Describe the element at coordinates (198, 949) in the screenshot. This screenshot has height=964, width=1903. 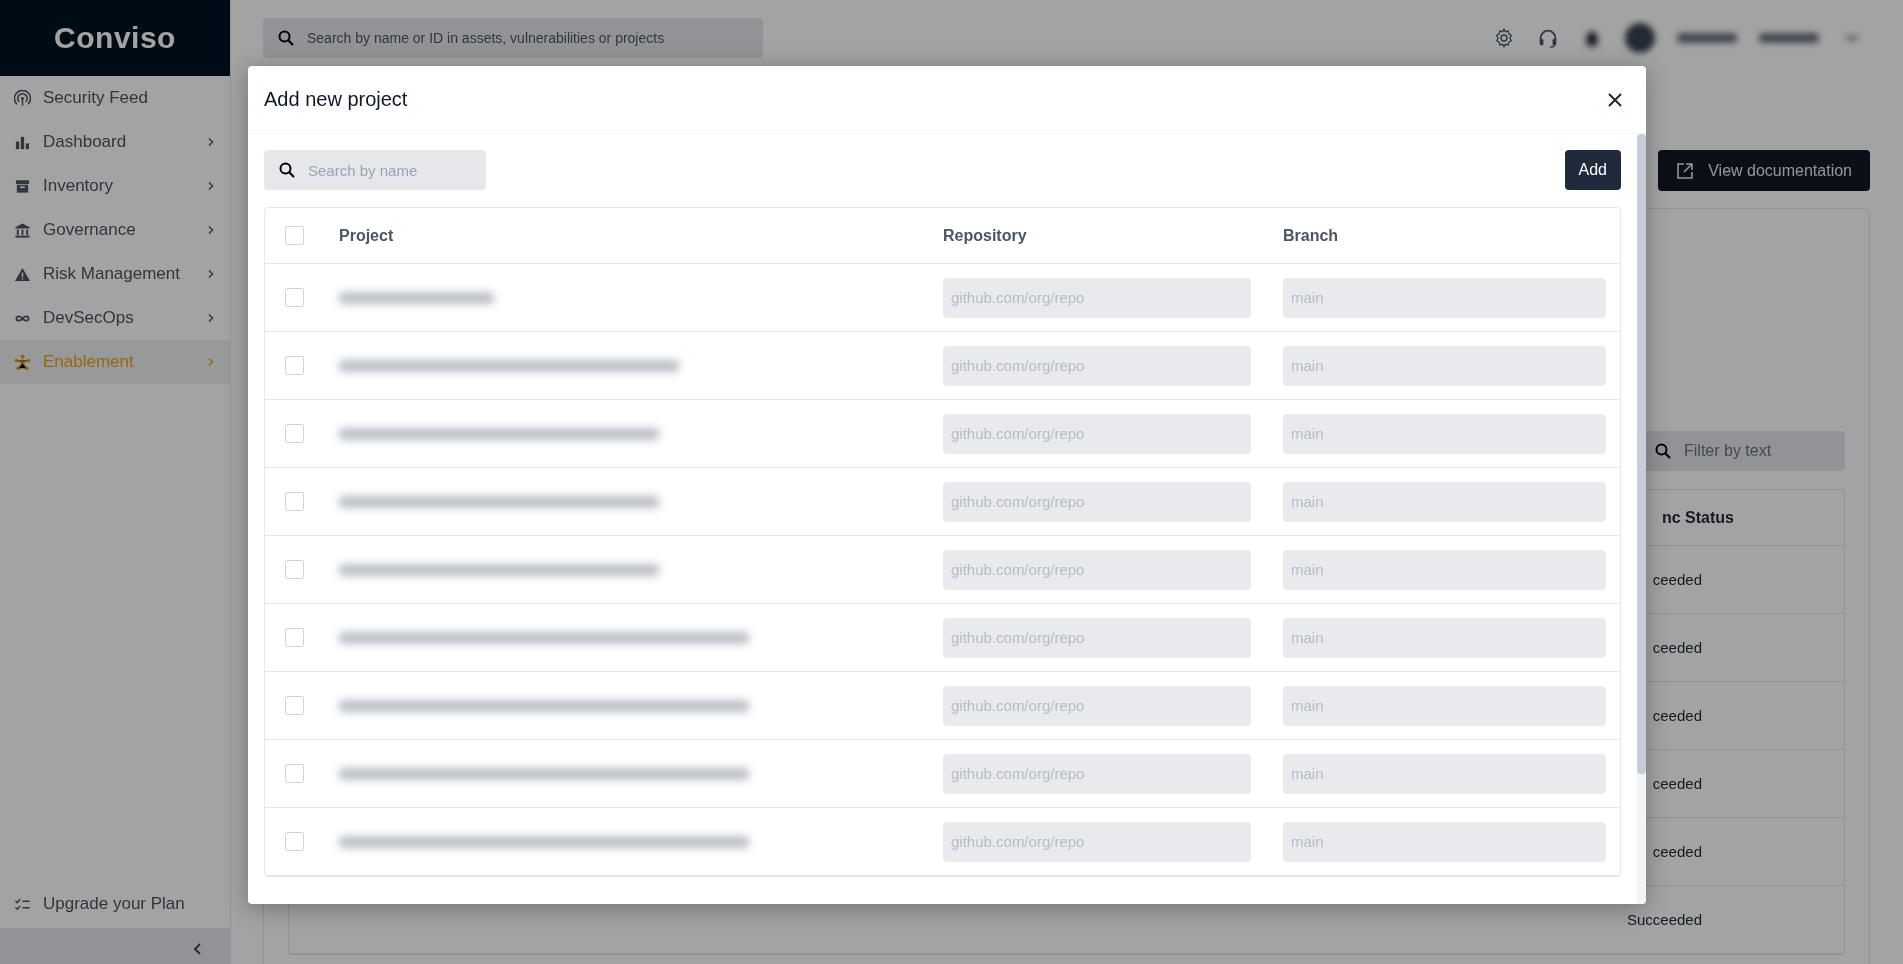
I see `chevron-left-icon` at that location.